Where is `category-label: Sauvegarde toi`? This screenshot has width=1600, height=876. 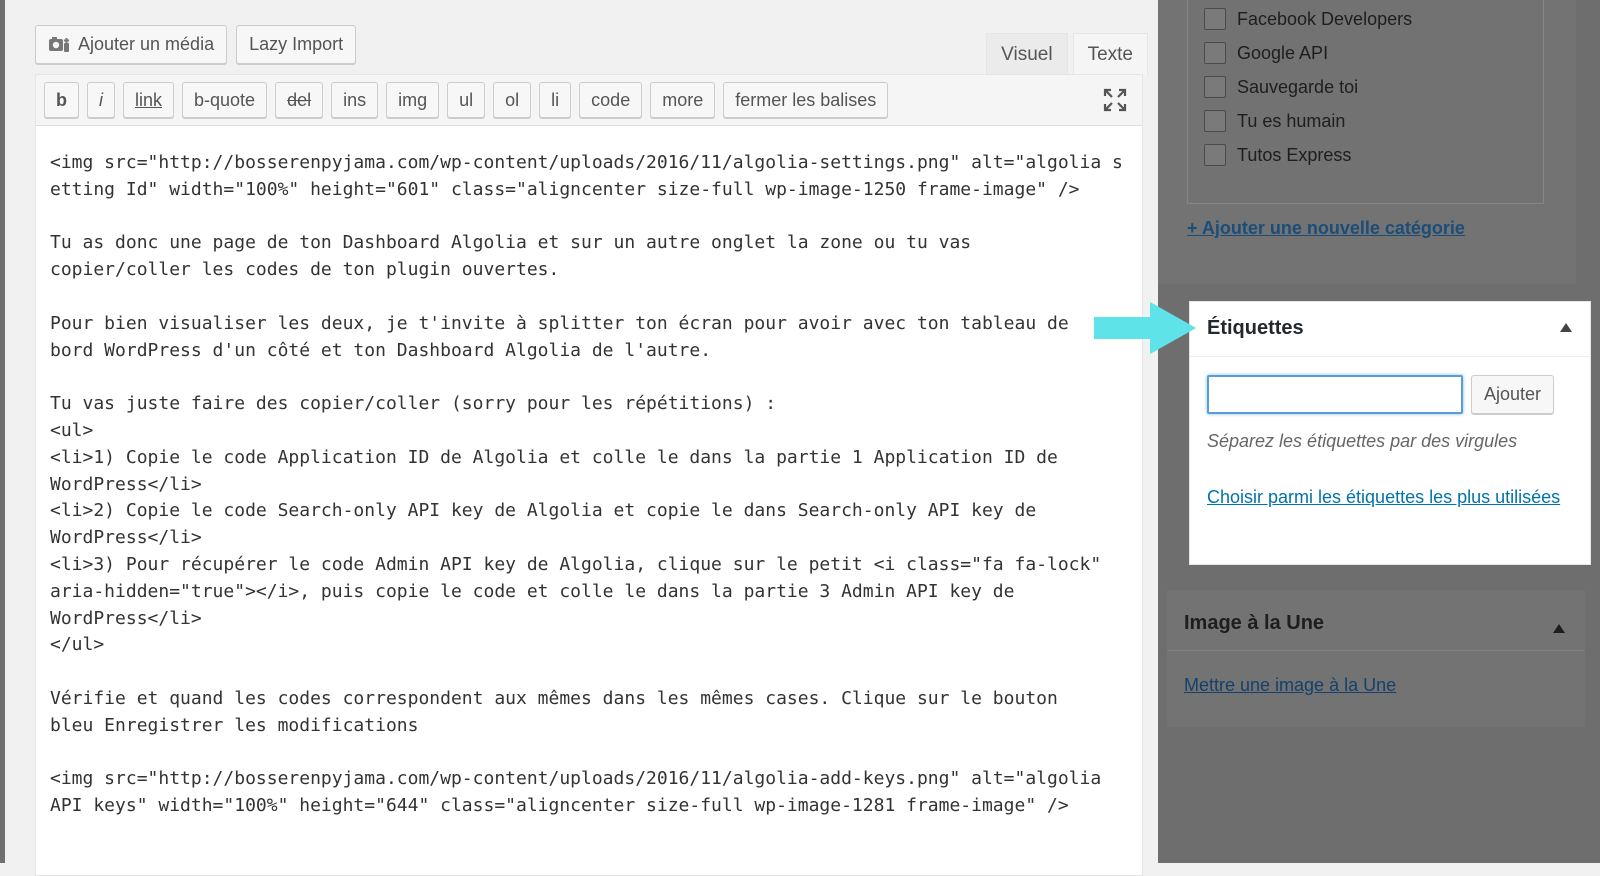
category-label: Sauvegarde toi is located at coordinates (1298, 86).